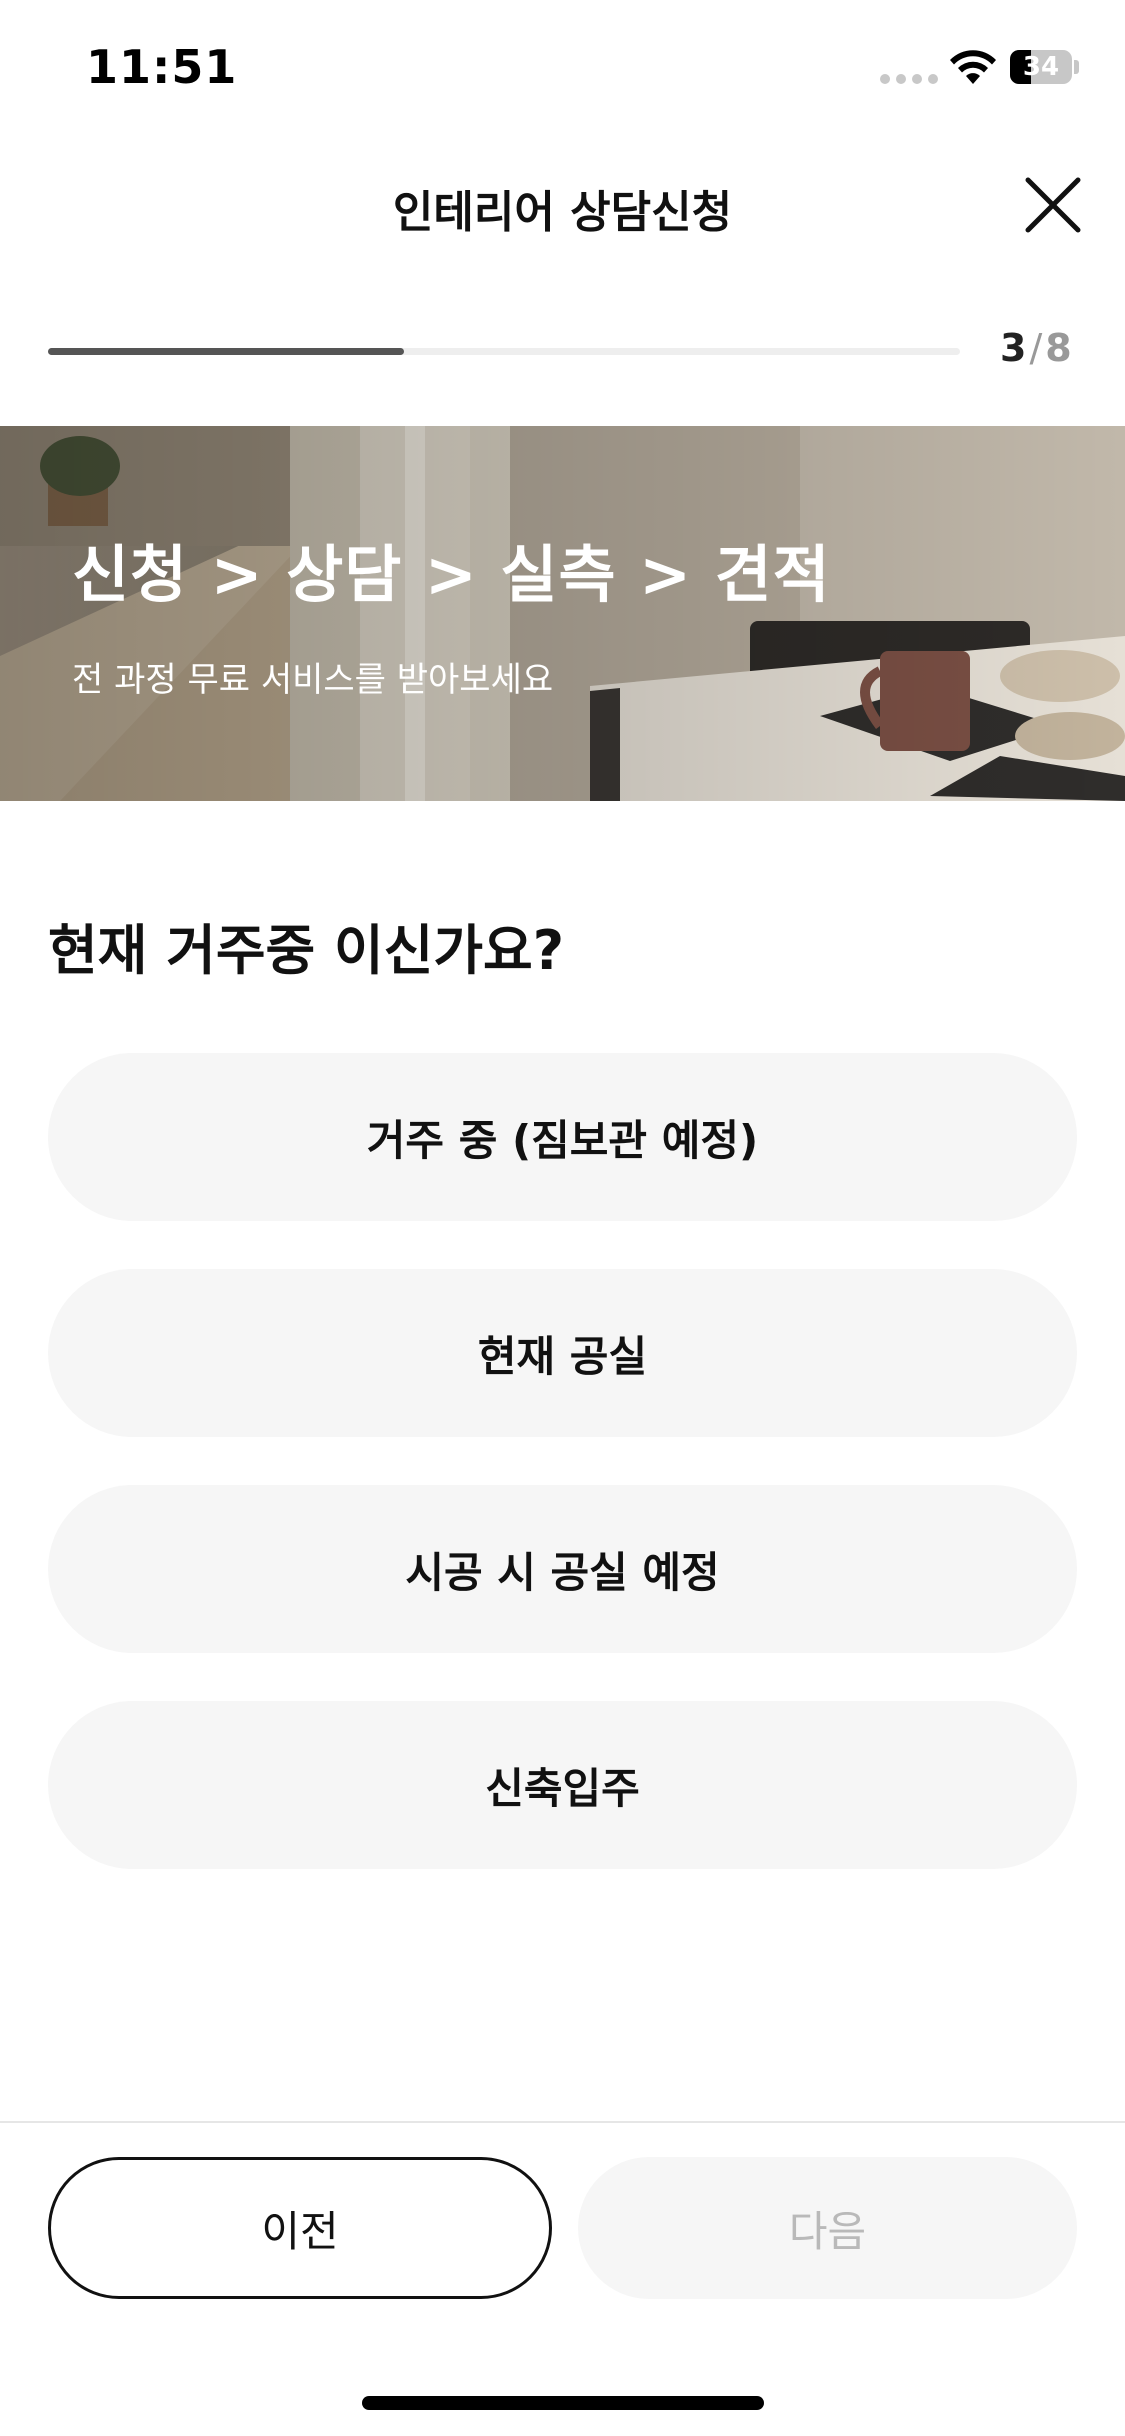  I want to click on option-currently-vacant: 현재 공실, so click(562, 1353).